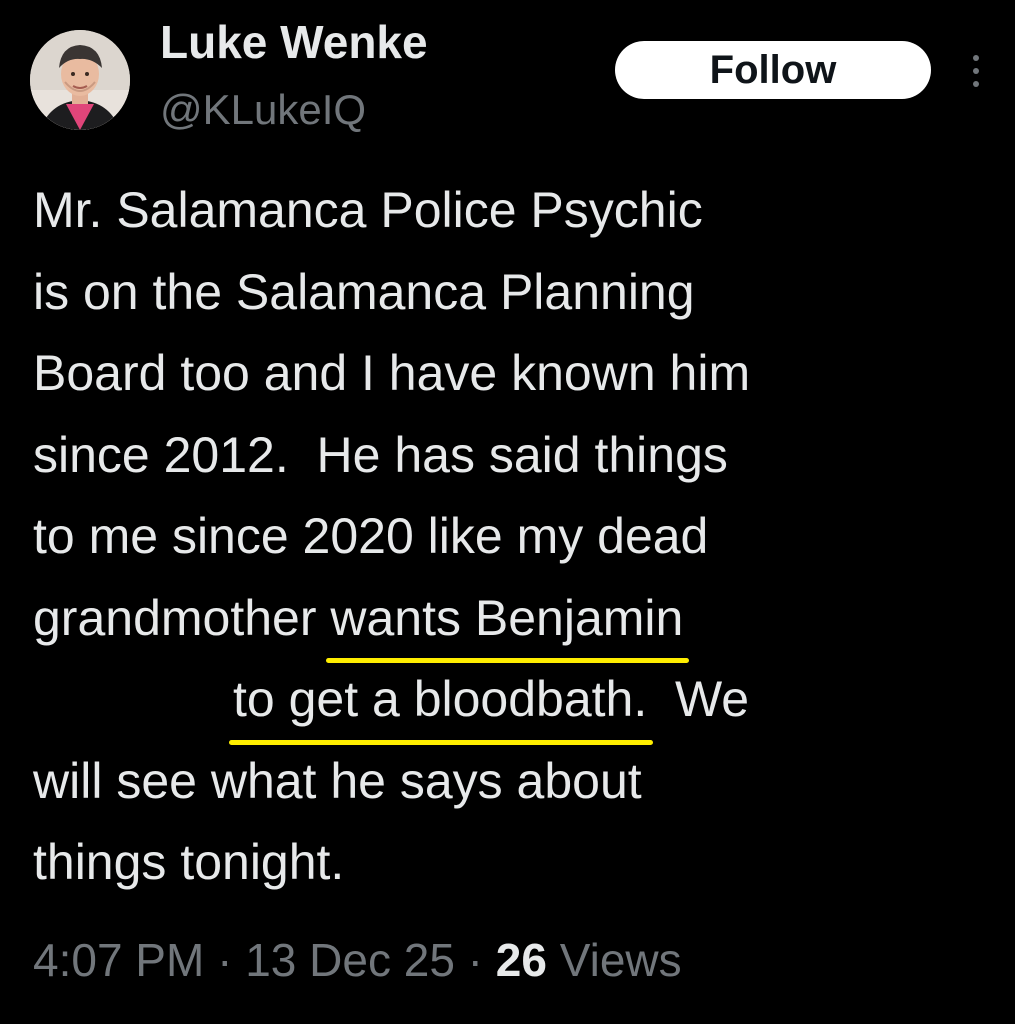 This screenshot has width=1015, height=1024. Describe the element at coordinates (976, 71) in the screenshot. I see `more-vertical-icon` at that location.